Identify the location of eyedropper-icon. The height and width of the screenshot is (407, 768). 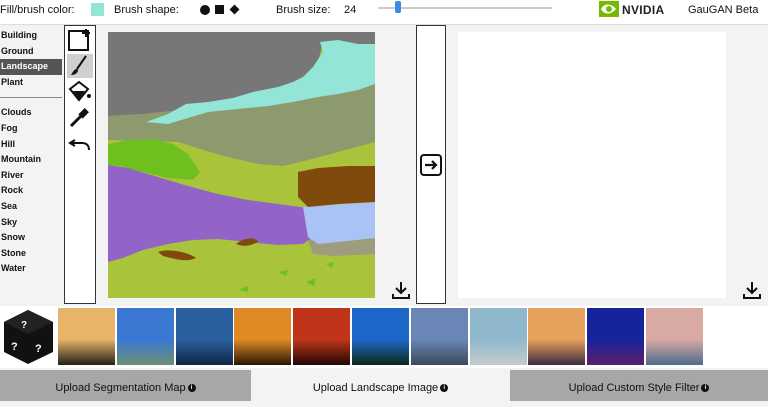
(79, 118).